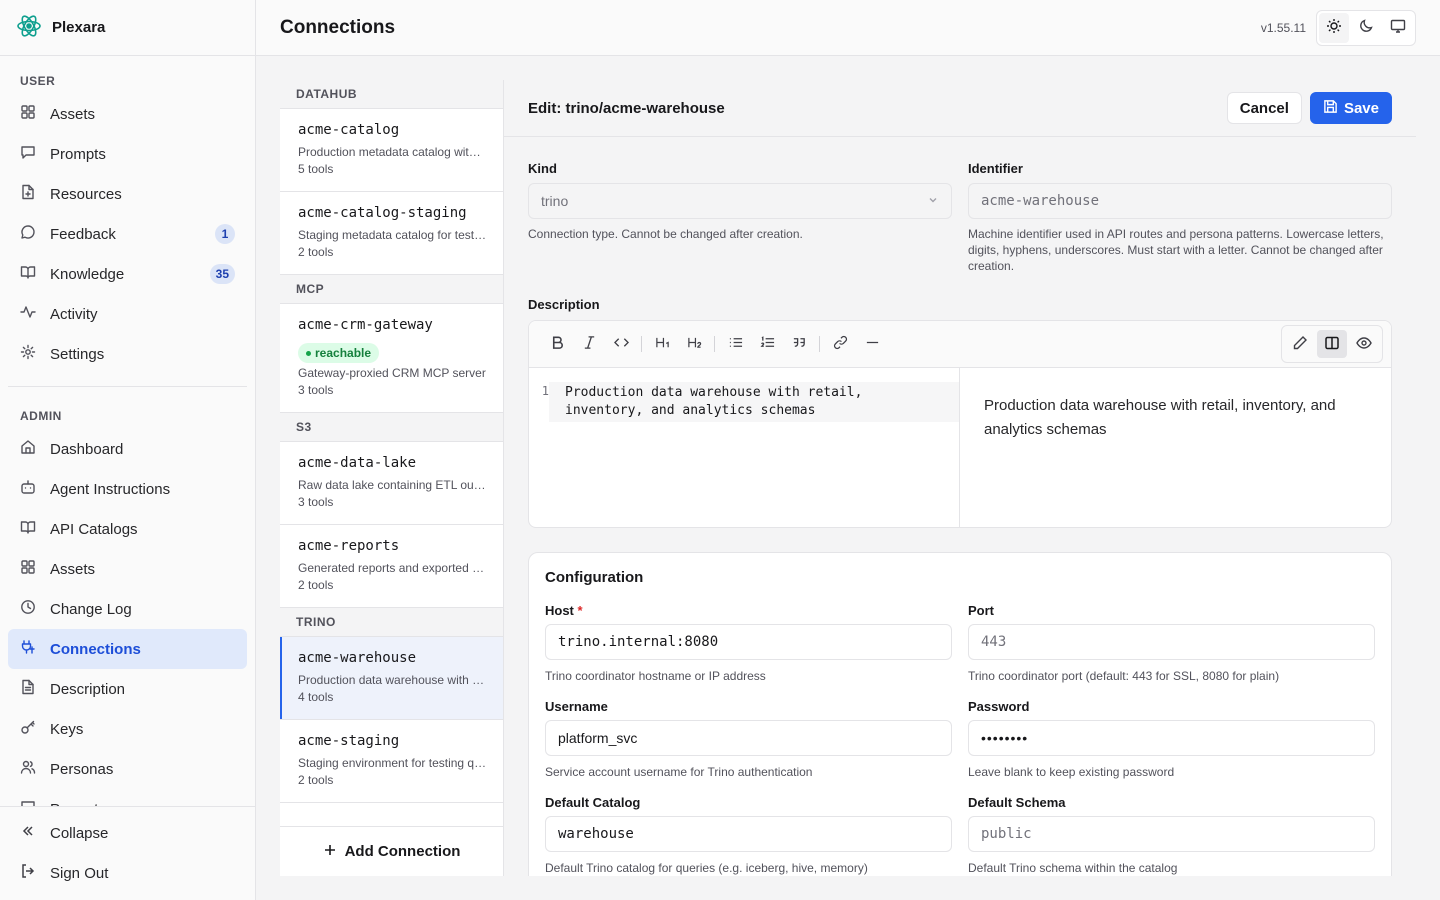 The height and width of the screenshot is (900, 1440). What do you see at coordinates (740, 201) in the screenshot?
I see `kind-select: trino` at bounding box center [740, 201].